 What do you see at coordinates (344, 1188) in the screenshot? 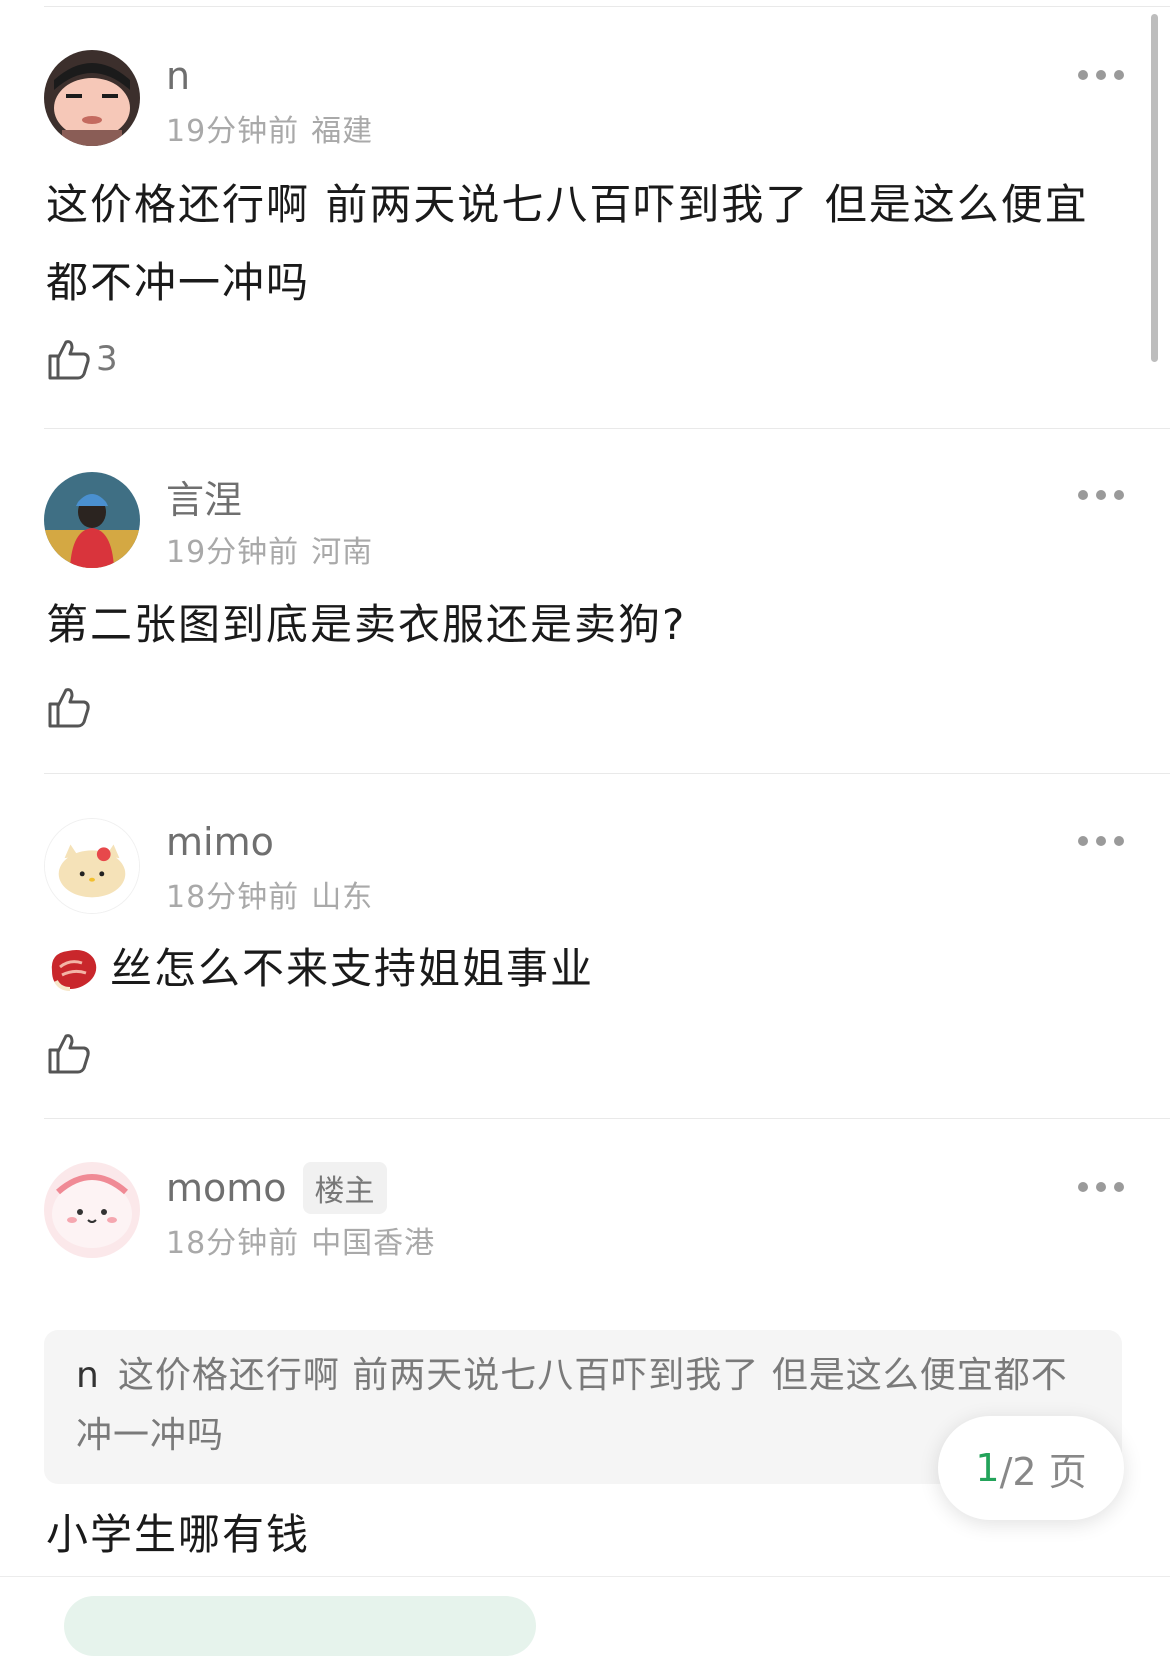
I see `host-badge: 楼主` at bounding box center [344, 1188].